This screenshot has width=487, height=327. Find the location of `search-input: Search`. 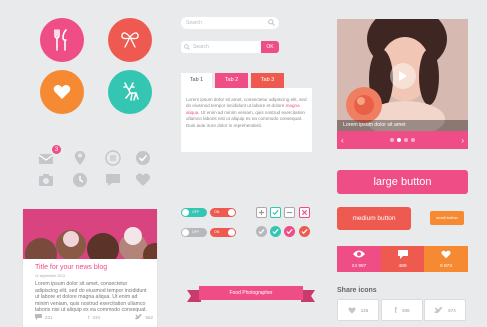

search-input: Search is located at coordinates (221, 47).